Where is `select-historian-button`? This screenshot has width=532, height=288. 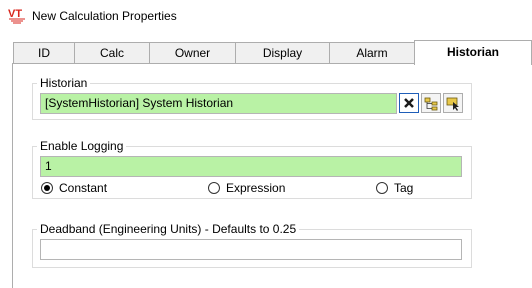
select-historian-button is located at coordinates (453, 103).